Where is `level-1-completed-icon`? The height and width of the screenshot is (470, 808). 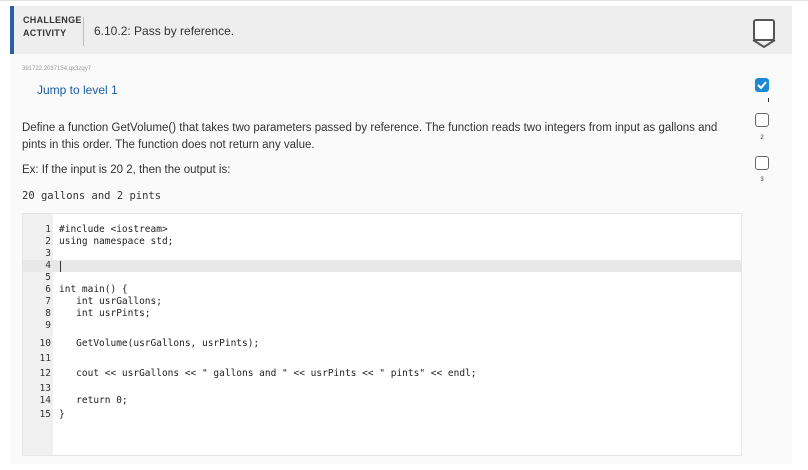 level-1-completed-icon is located at coordinates (762, 85).